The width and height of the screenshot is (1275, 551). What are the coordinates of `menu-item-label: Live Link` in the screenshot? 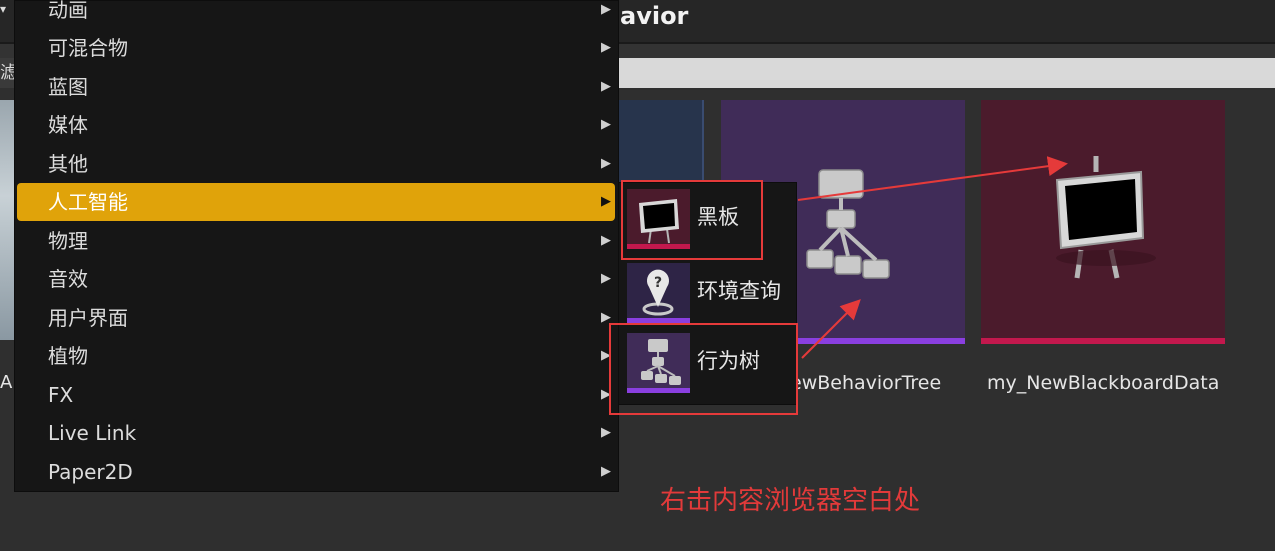 It's located at (92, 433).